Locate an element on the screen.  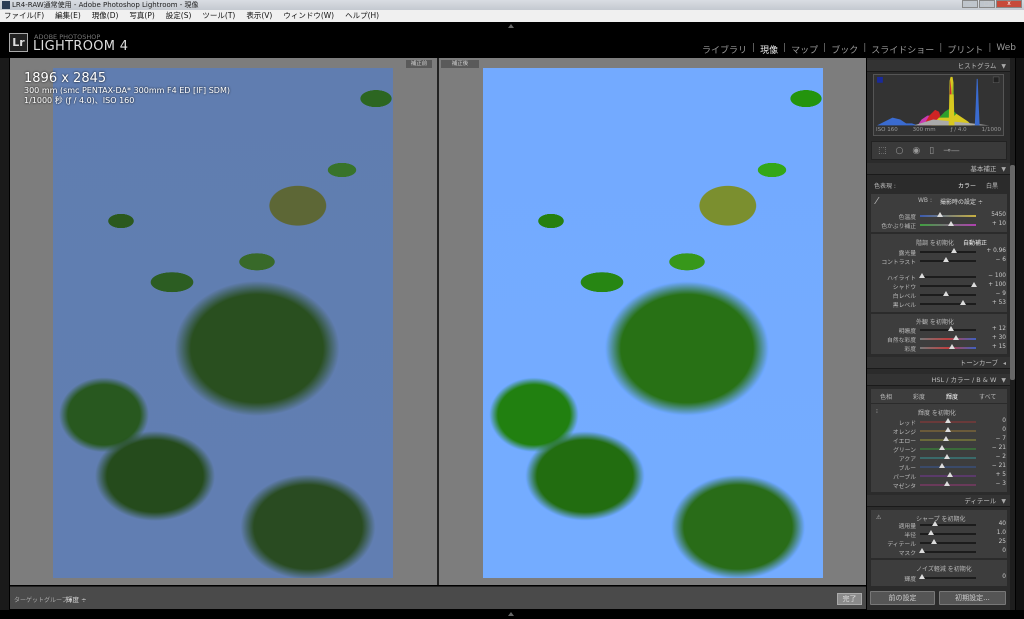
noise-slider-handle is located at coordinates (921, 576).